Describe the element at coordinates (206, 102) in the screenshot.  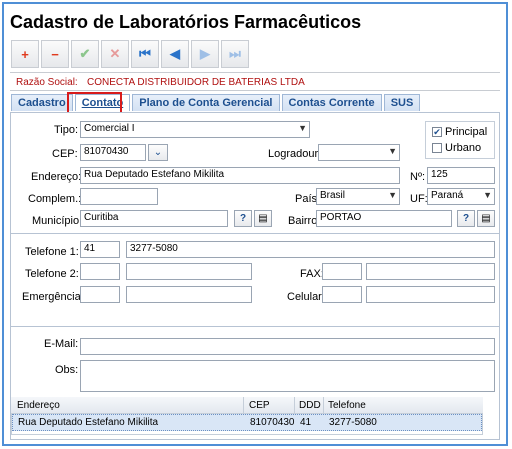
I see `tab-plano-conta-gerencial: Plano de Conta Gerencial` at that location.